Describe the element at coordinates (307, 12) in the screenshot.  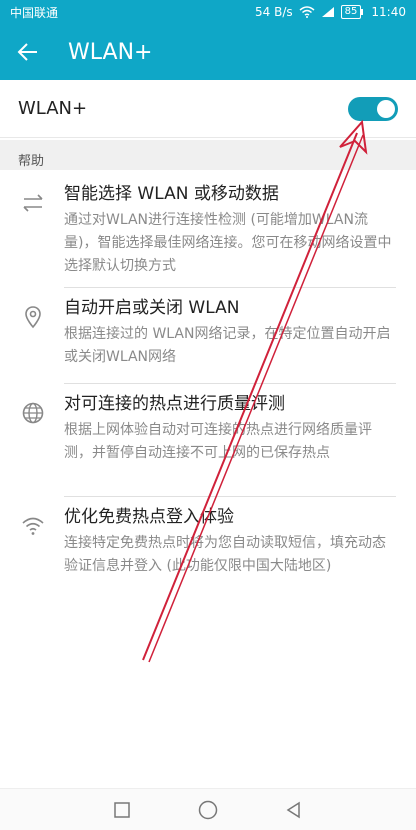
I see `wifi-status-icon` at that location.